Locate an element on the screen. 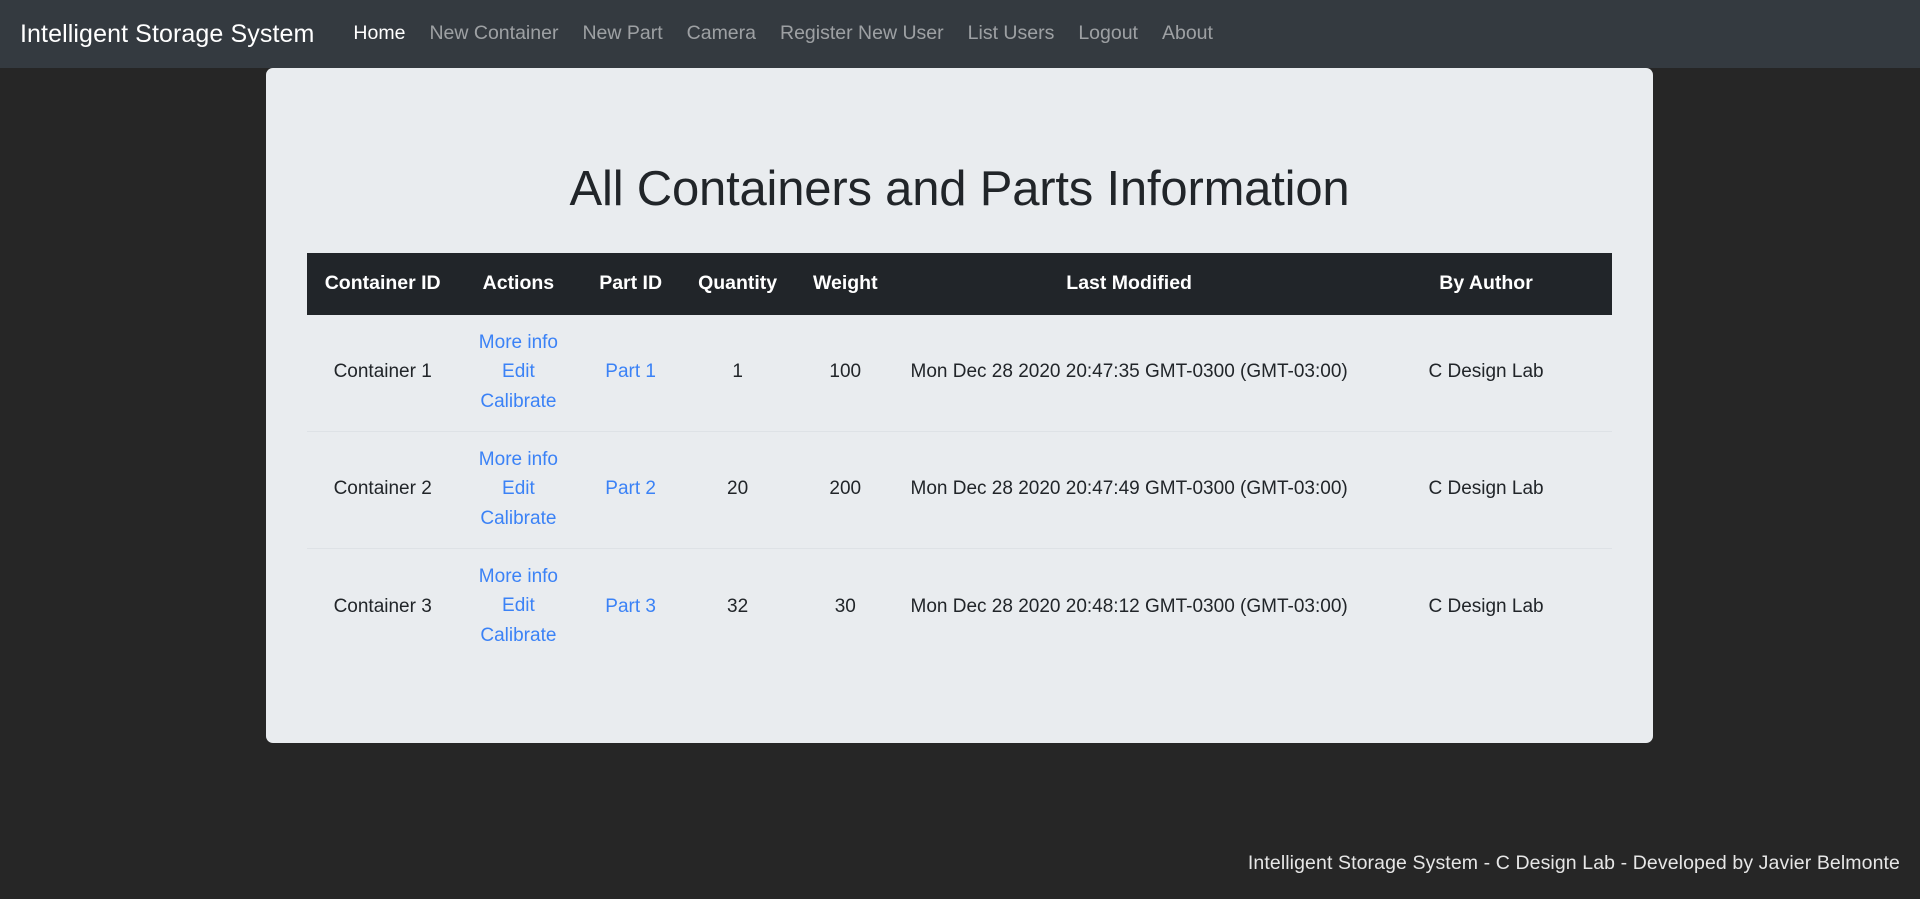  column-header-last-modified: Last Modified is located at coordinates (1129, 283).